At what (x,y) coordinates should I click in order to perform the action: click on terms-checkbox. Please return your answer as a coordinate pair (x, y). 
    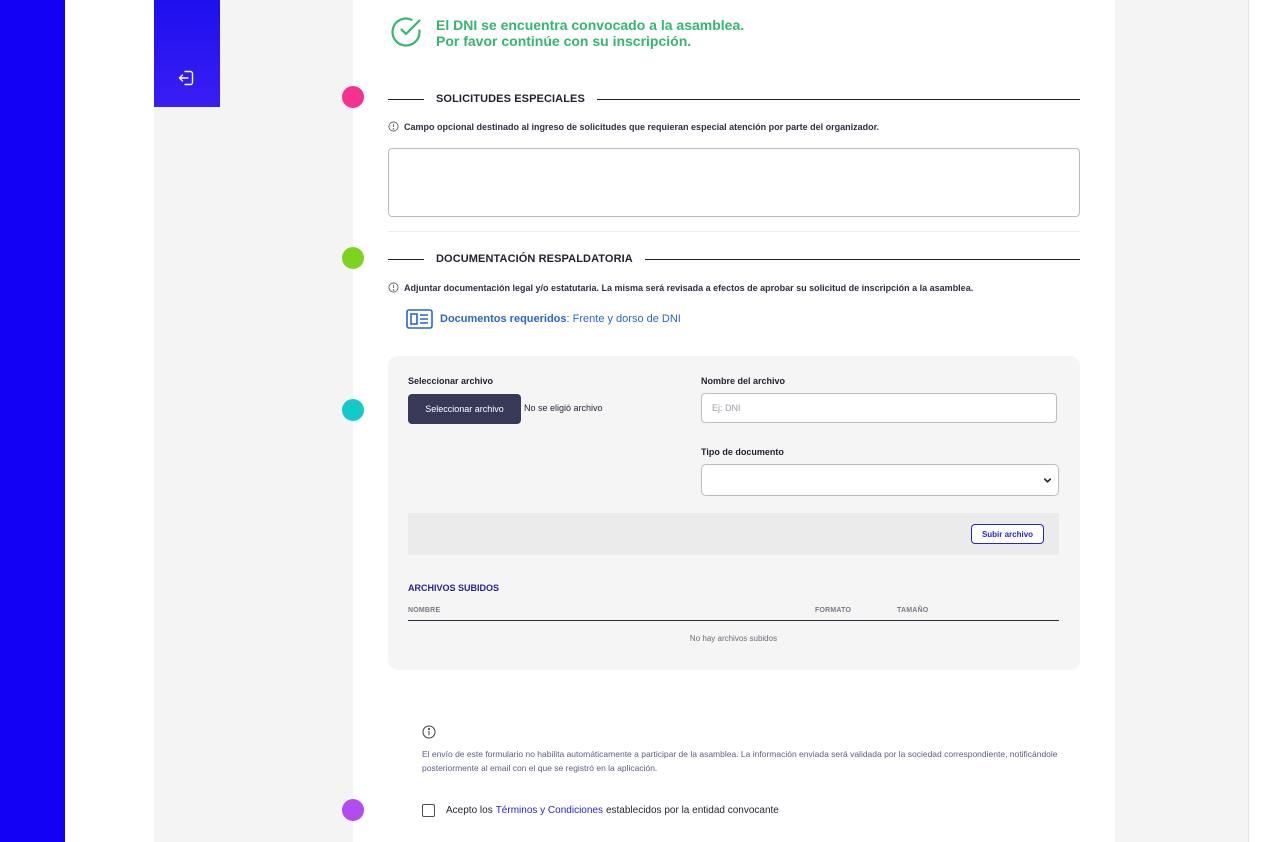
    Looking at the image, I should click on (428, 810).